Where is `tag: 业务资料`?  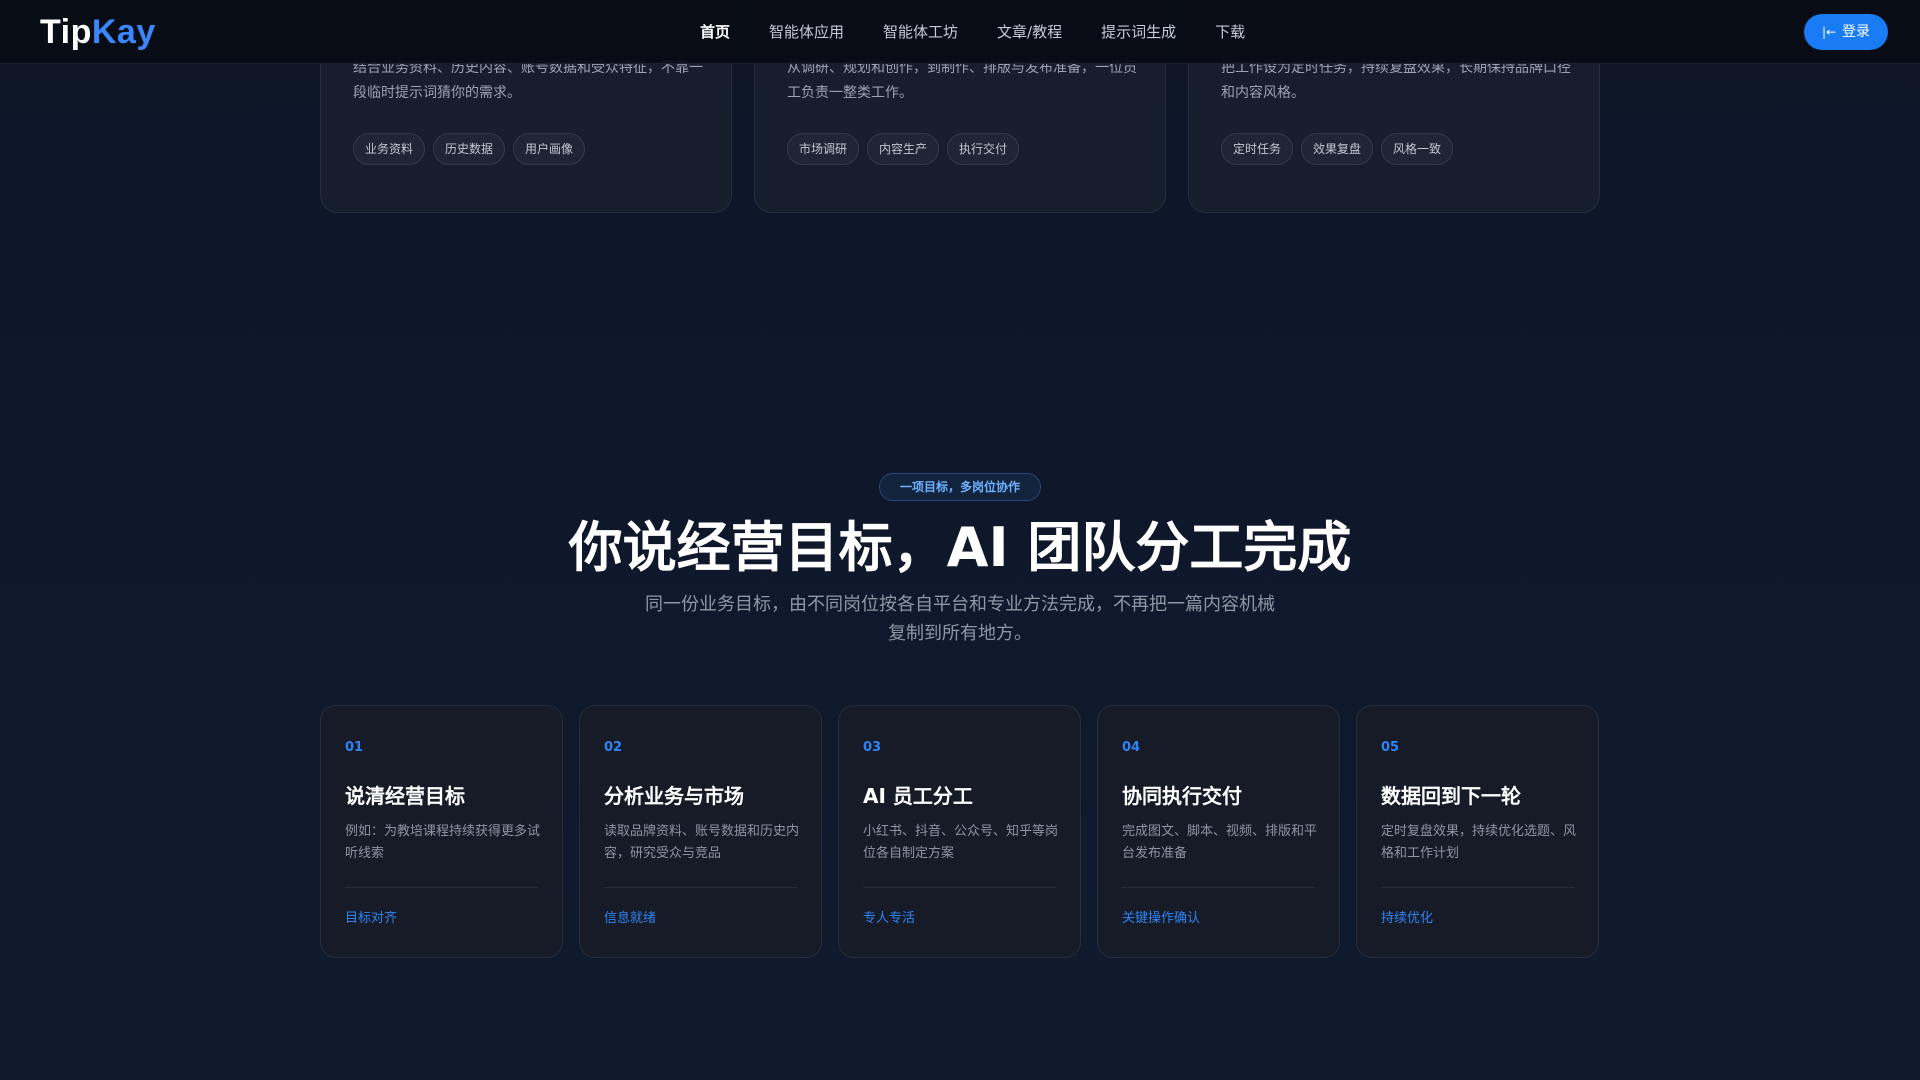 tag: 业务资料 is located at coordinates (389, 149).